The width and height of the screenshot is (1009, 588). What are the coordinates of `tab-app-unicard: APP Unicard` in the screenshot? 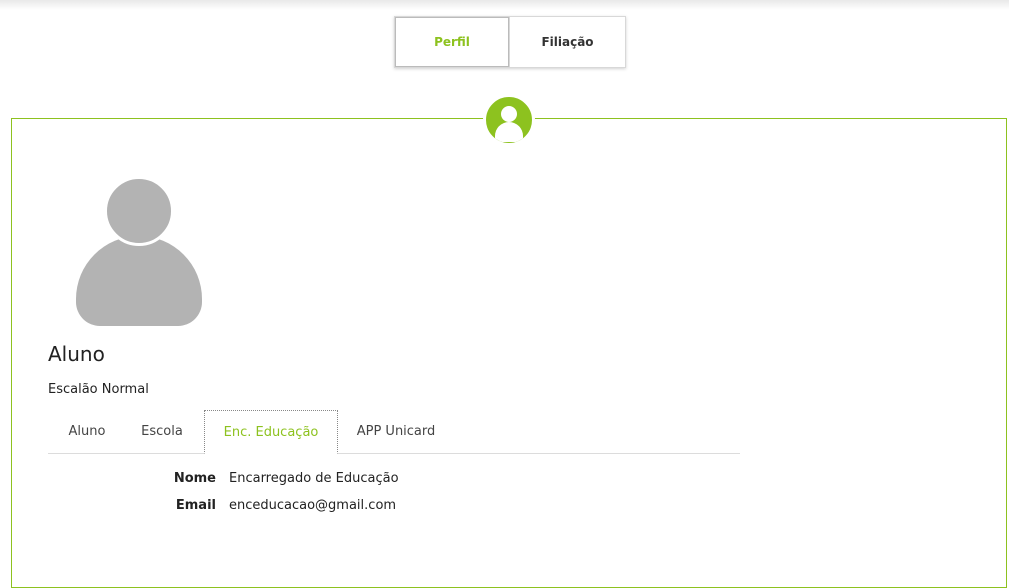 It's located at (396, 431).